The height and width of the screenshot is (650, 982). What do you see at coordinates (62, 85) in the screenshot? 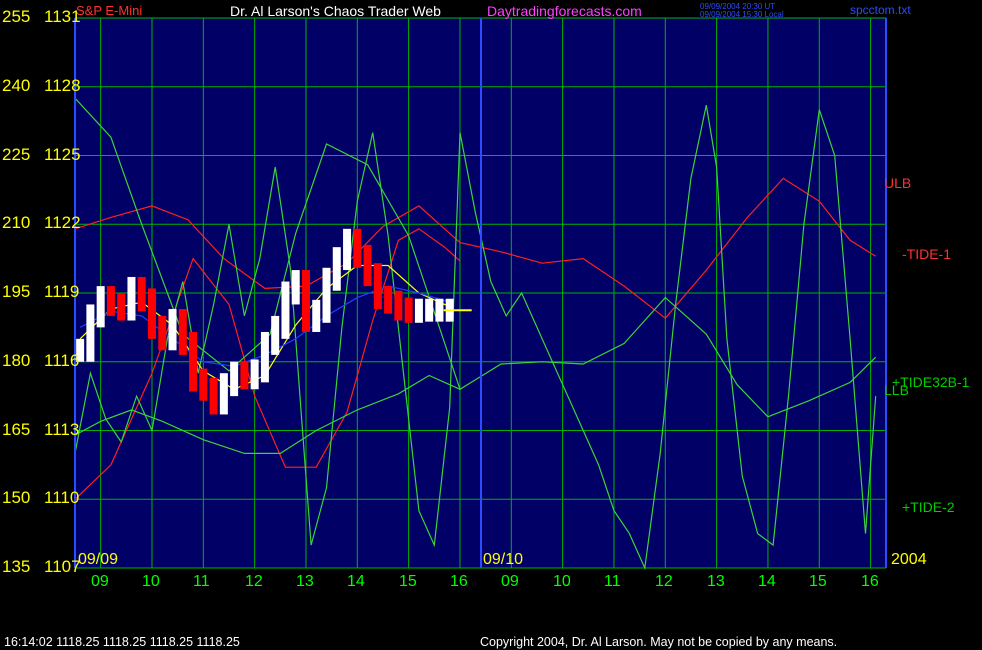
I see `y-tick-price-1: 1128` at bounding box center [62, 85].